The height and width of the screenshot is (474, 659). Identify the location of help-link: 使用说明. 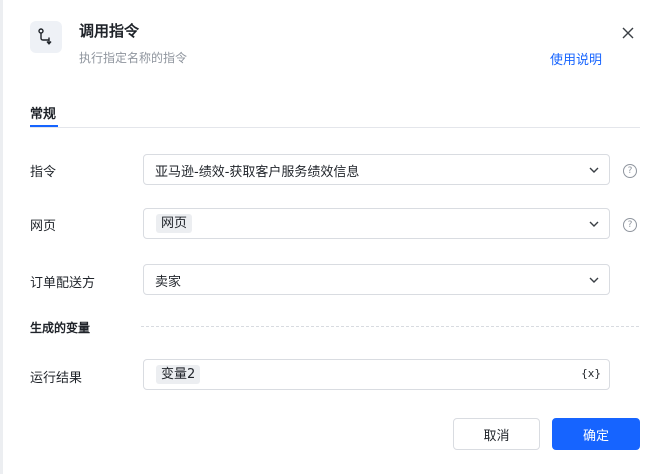
(576, 58).